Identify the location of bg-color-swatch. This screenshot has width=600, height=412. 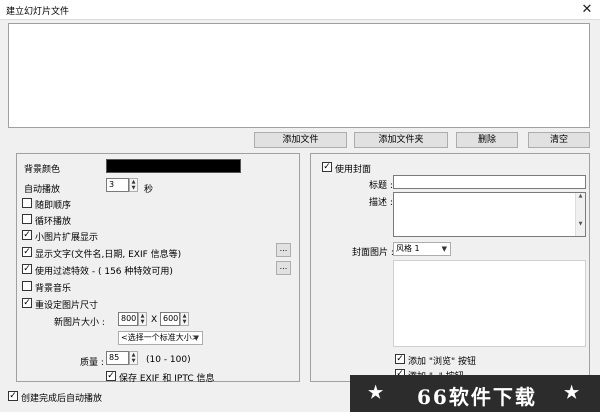
(173, 166).